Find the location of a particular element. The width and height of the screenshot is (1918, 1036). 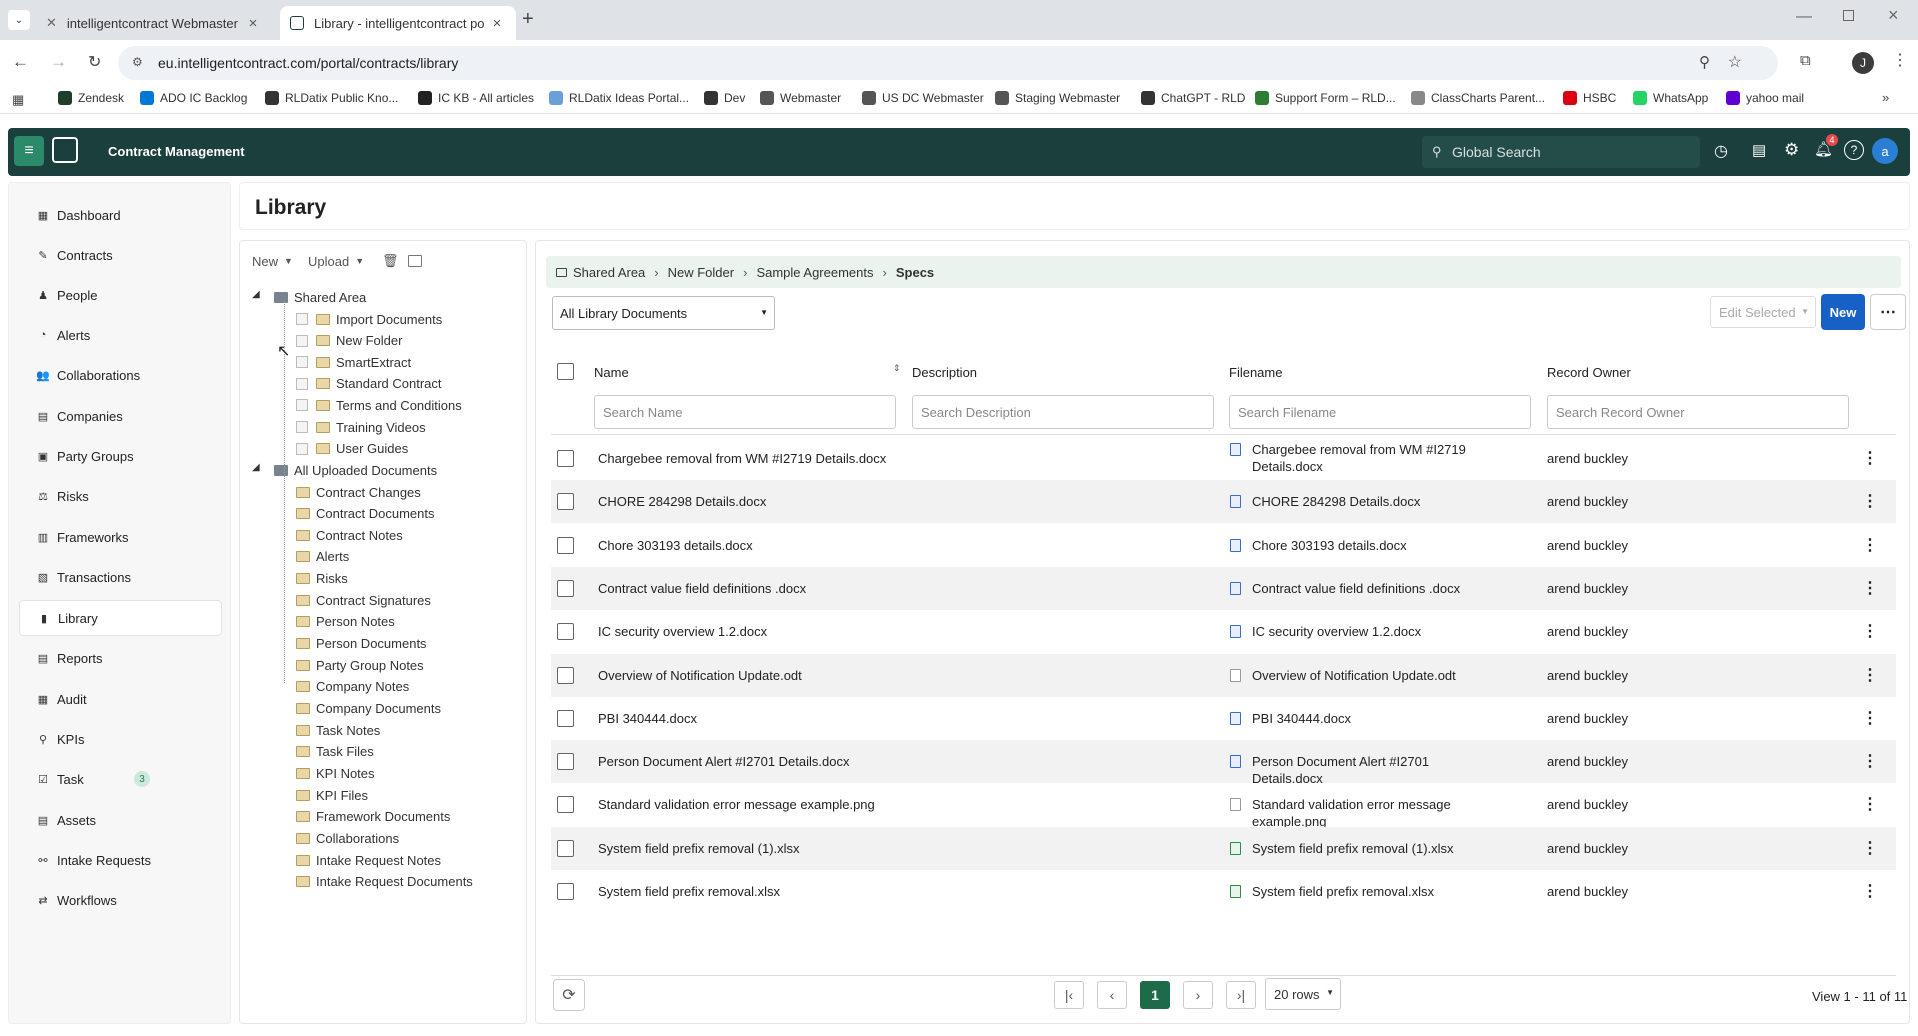

tree-node-folder: KPI Notes is located at coordinates (335, 773).